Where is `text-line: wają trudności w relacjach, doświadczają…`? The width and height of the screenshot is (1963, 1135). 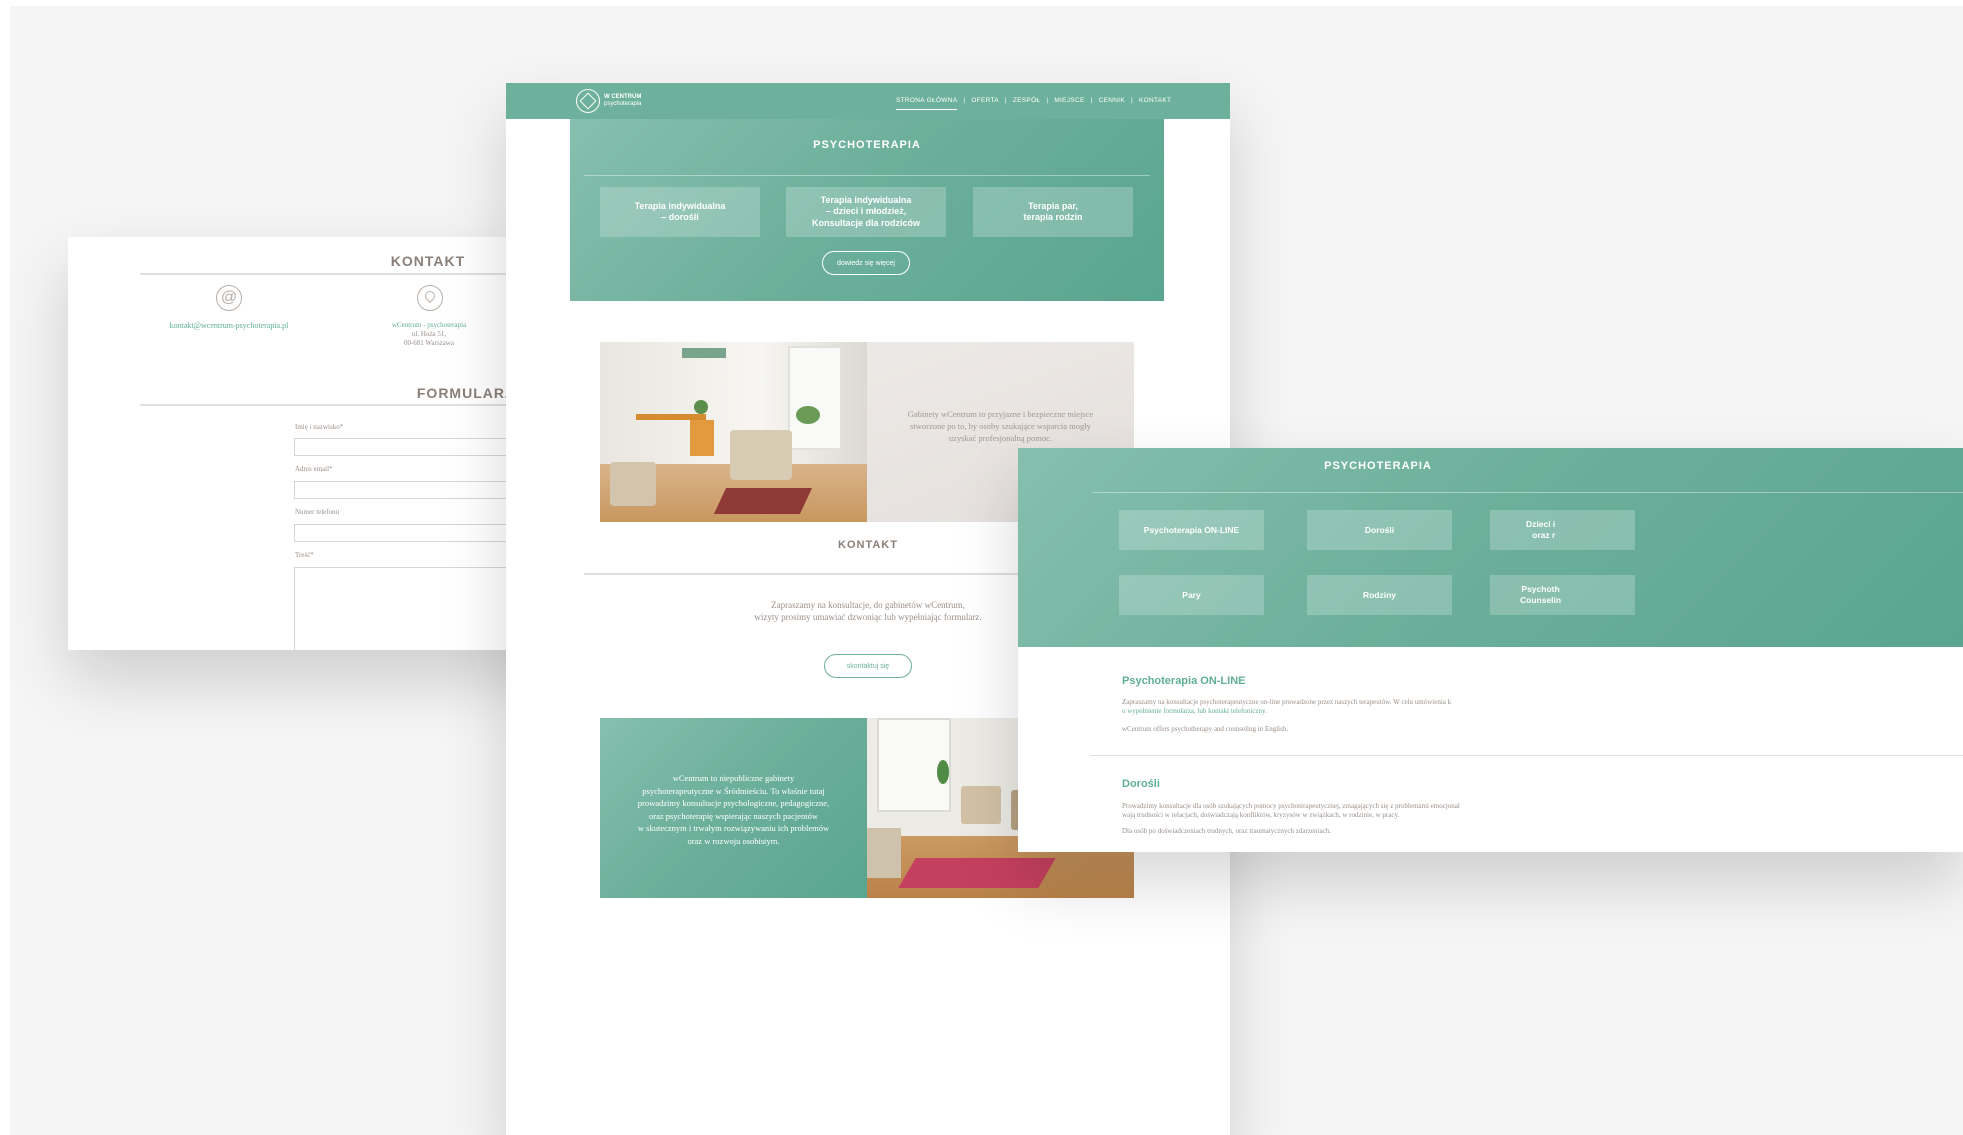
text-line: wają trudności w relacjach, doświadczają… is located at coordinates (1261, 815).